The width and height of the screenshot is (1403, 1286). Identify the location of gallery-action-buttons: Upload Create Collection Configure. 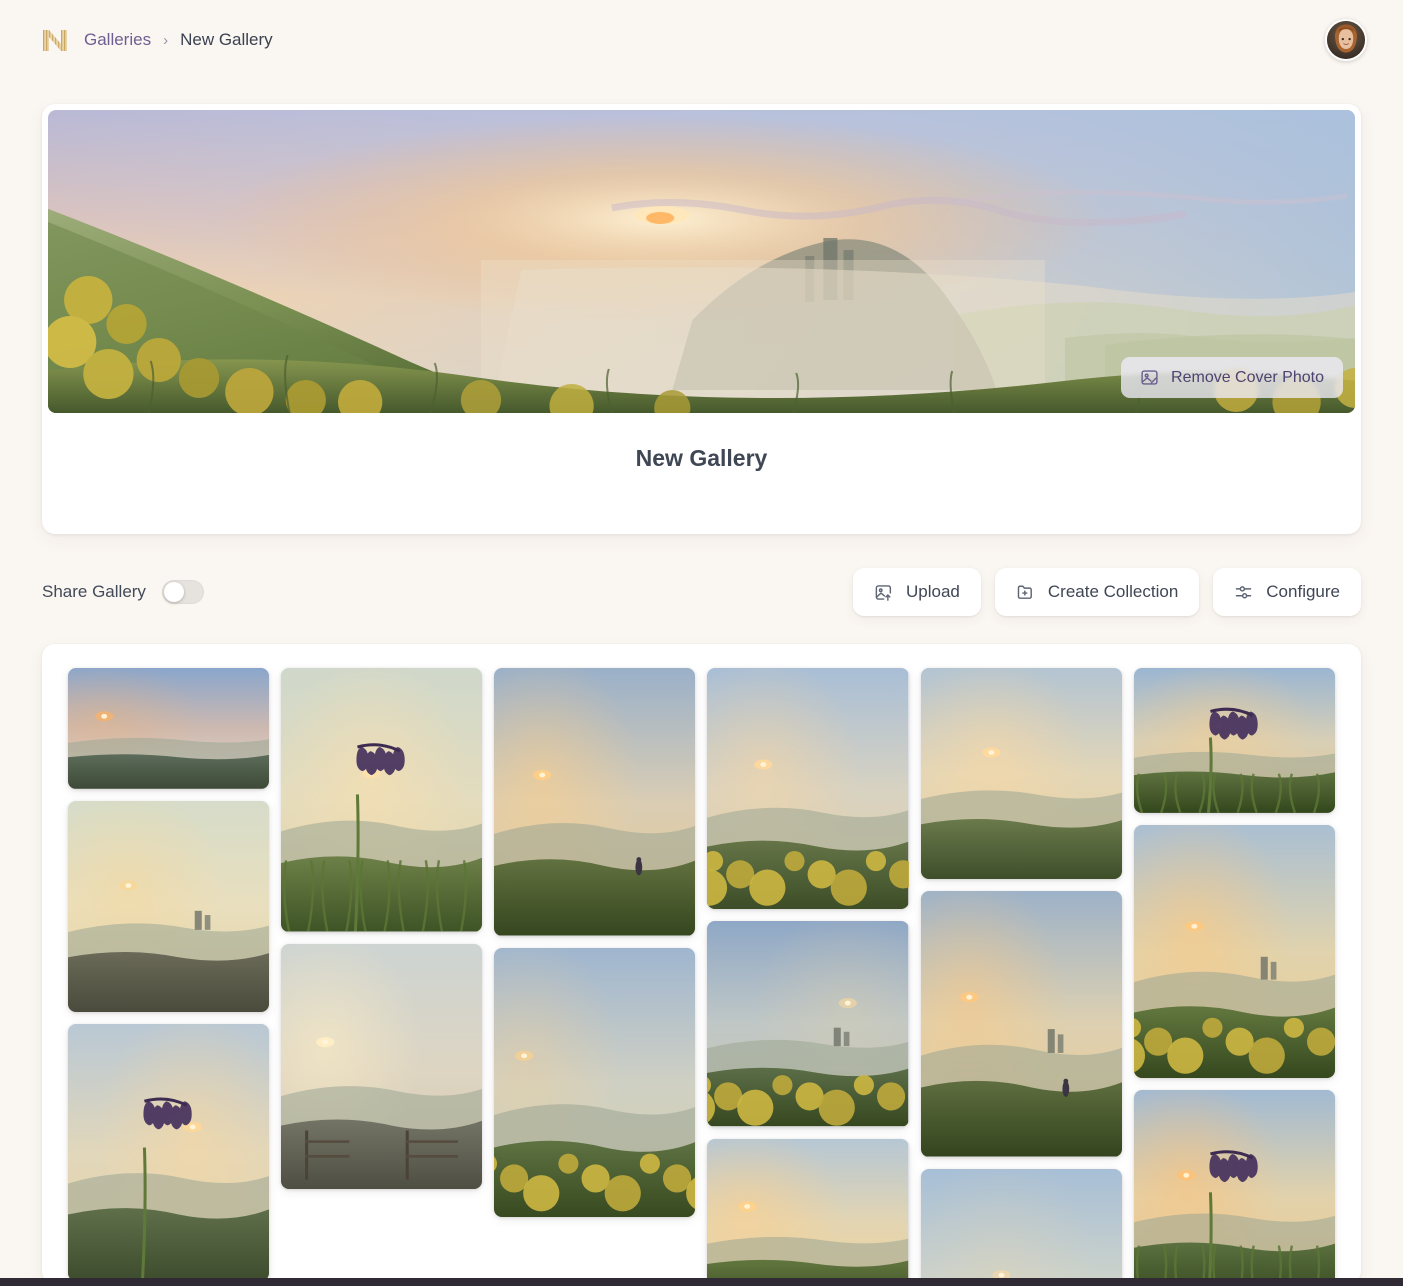
(1107, 592).